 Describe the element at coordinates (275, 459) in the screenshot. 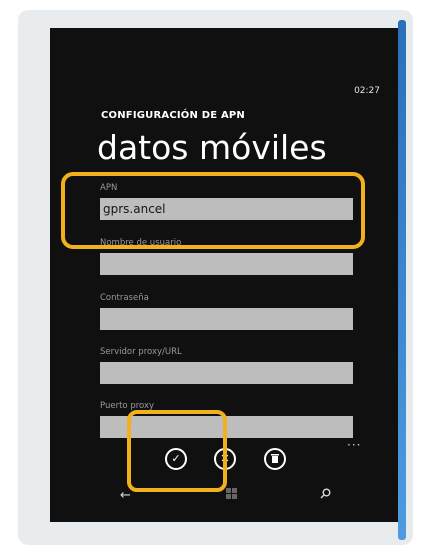

I see `delete-icon` at that location.